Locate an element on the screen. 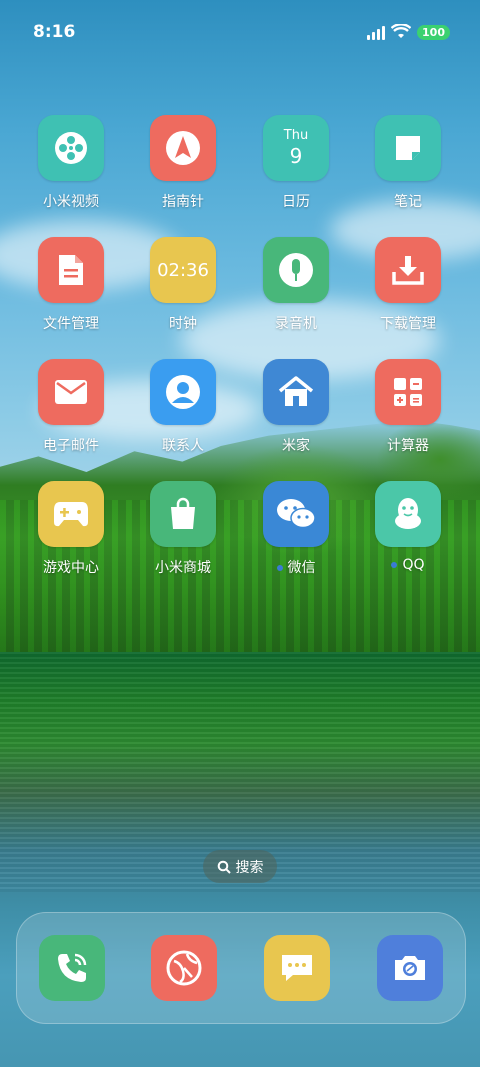  app-label: 电子邮件 is located at coordinates (71, 446).